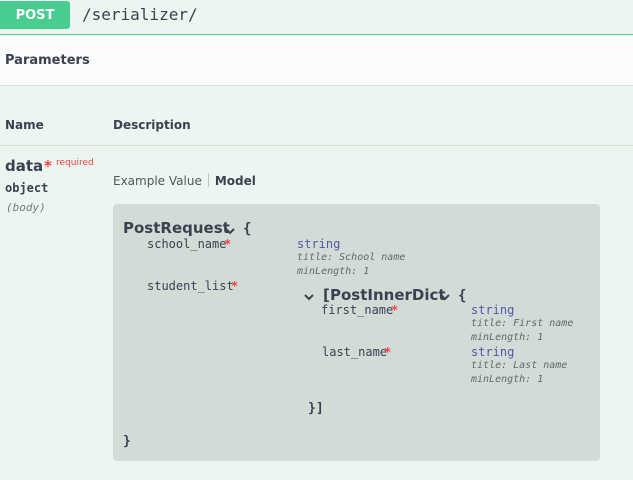  What do you see at coordinates (355, 352) in the screenshot?
I see `property-name-last-name: last_name` at bounding box center [355, 352].